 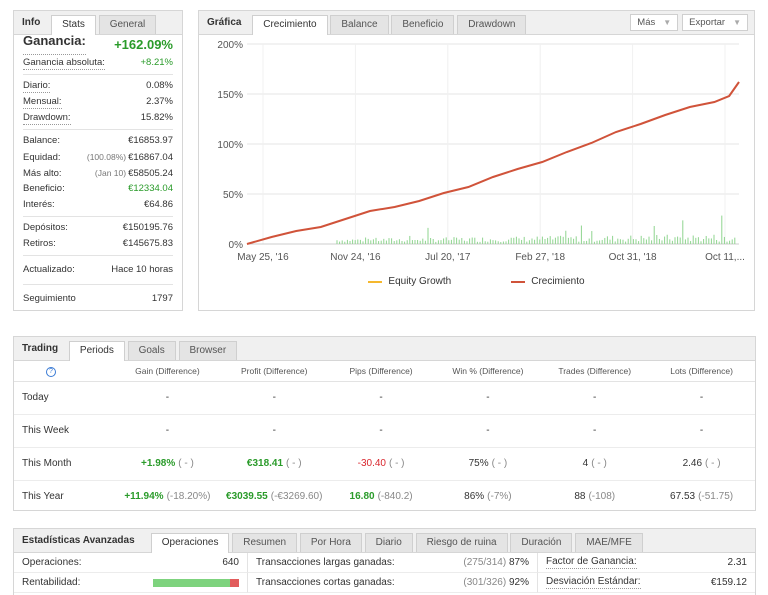 I want to click on abs-gain-label: Ganancia absoluta:, so click(x=64, y=63).